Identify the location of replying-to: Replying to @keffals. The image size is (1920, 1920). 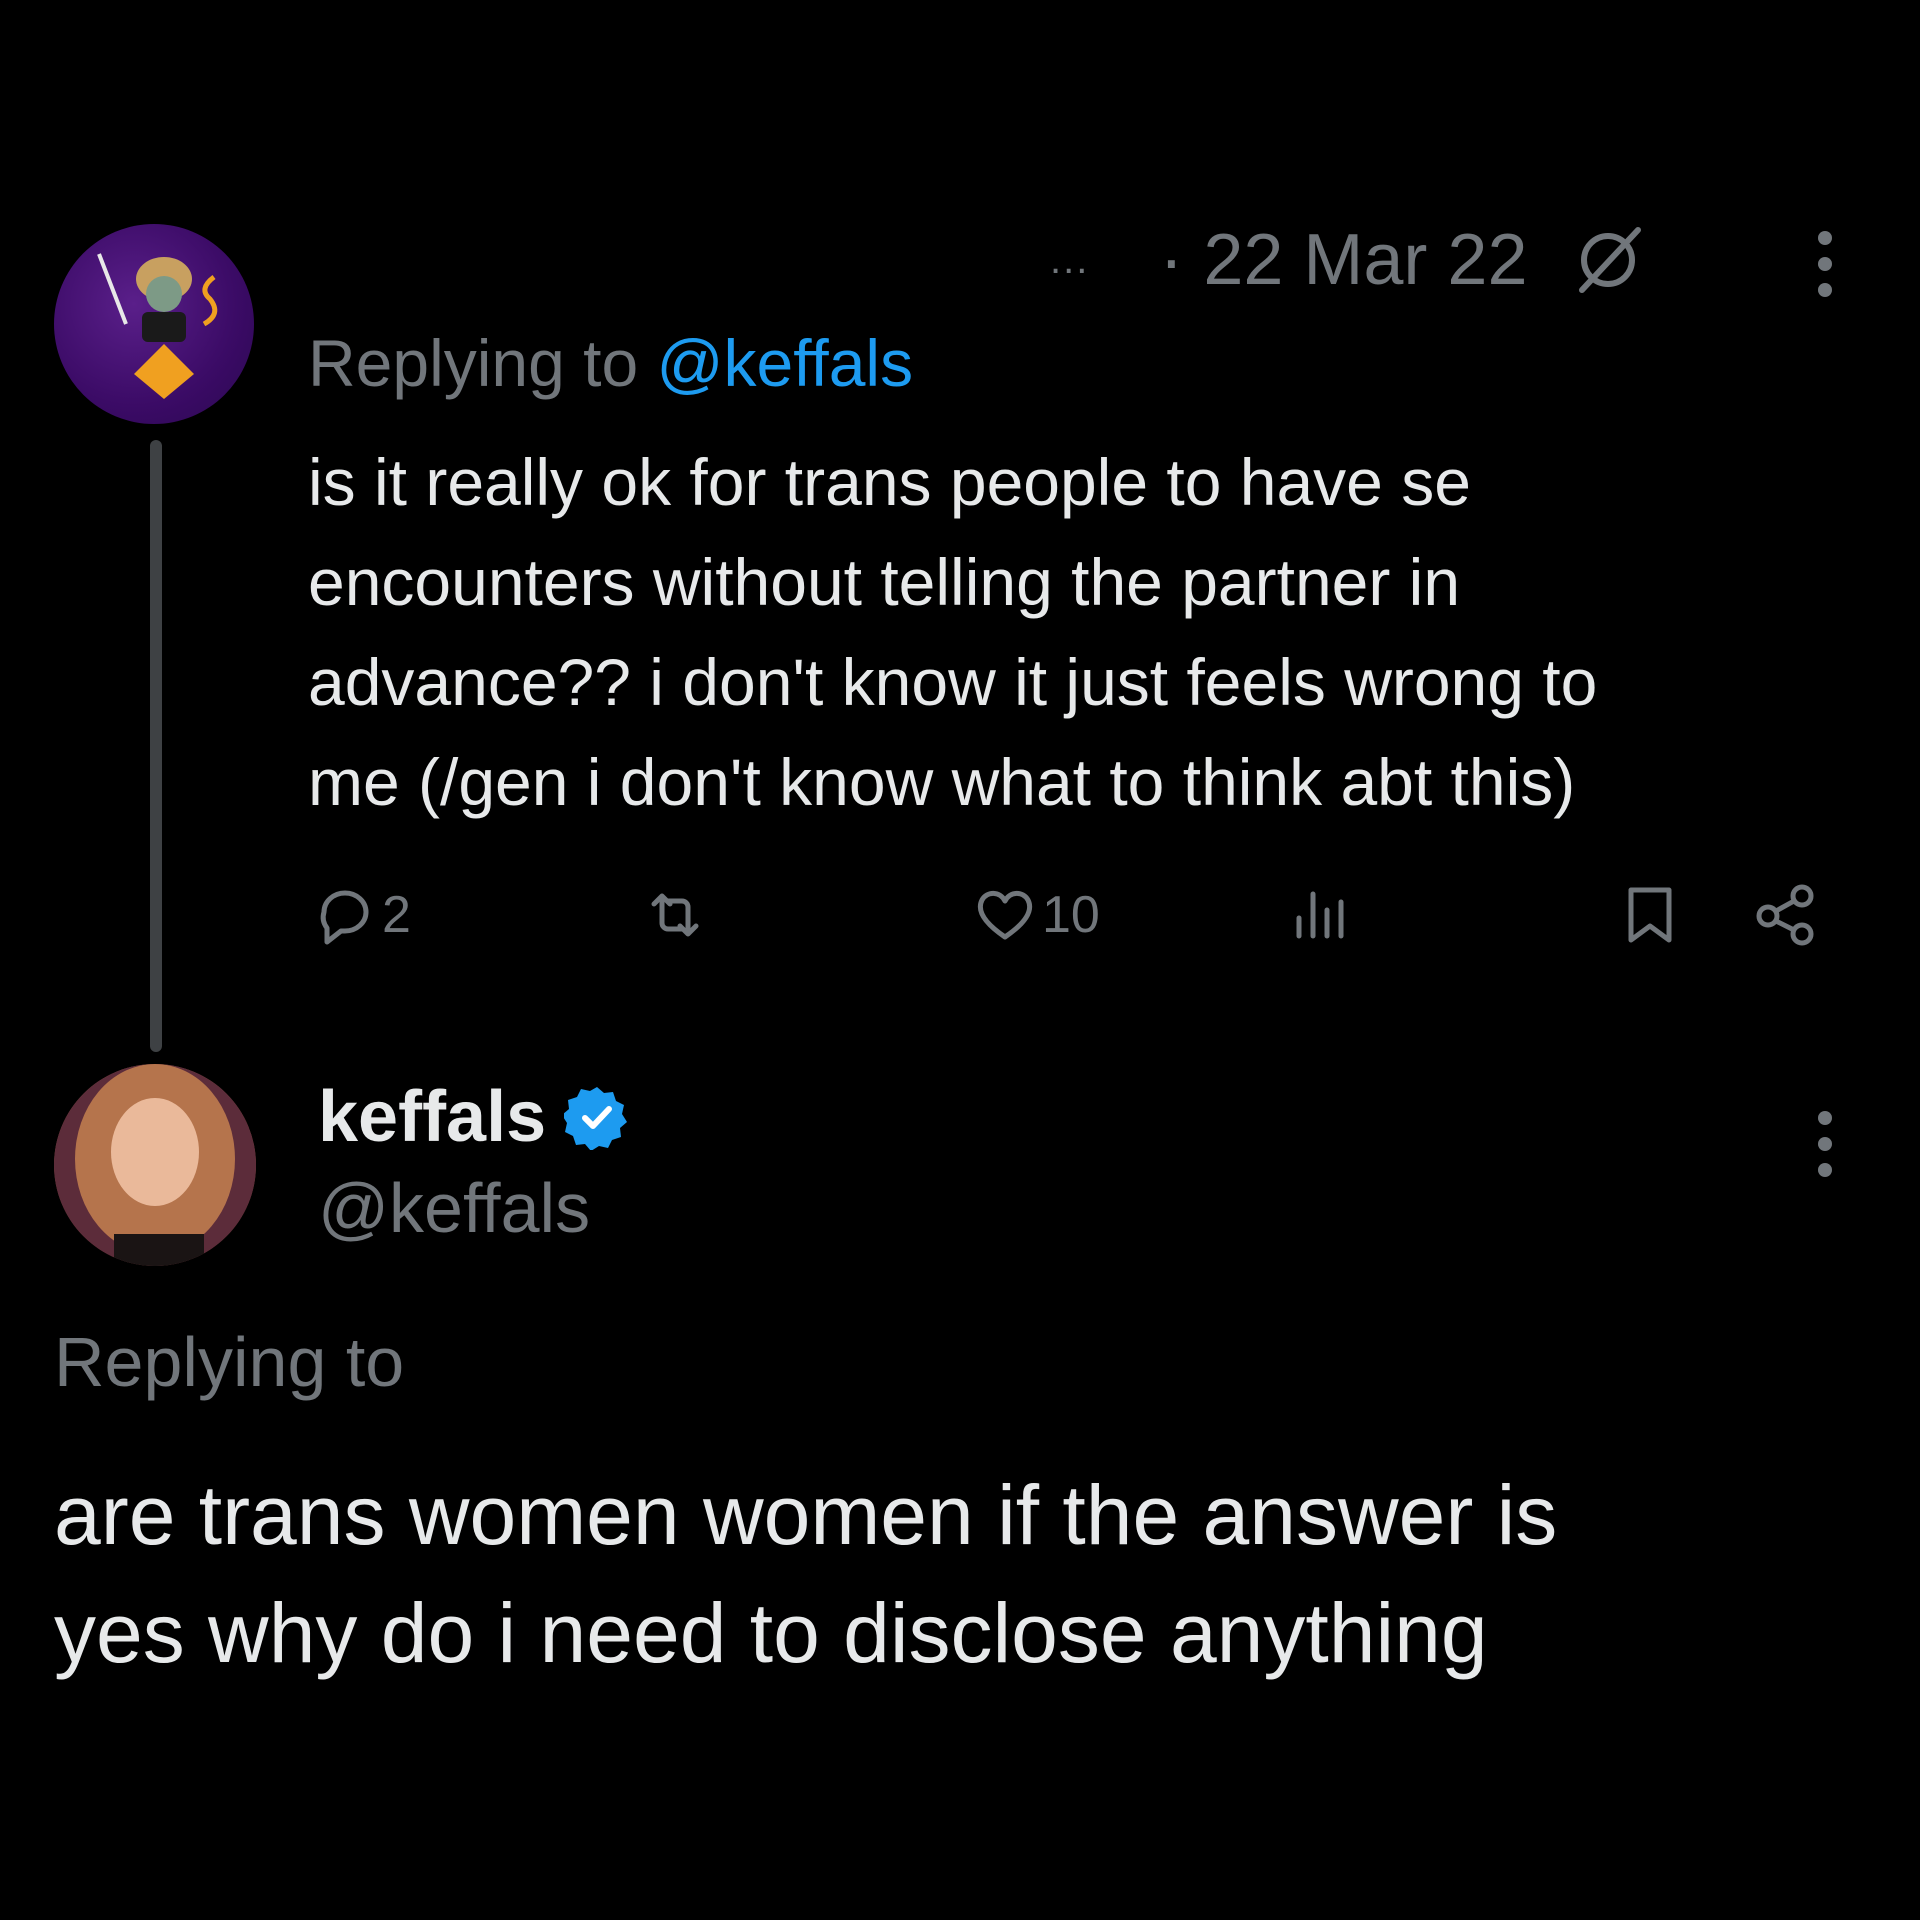
(610, 363).